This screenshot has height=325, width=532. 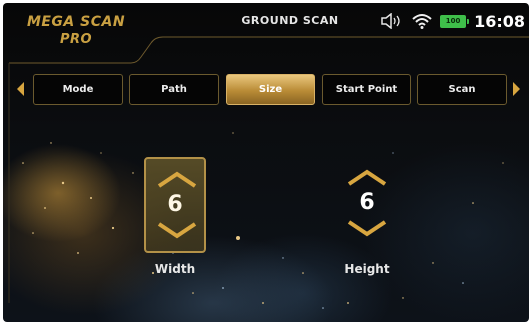 I want to click on battery-icon: 100, so click(x=455, y=21).